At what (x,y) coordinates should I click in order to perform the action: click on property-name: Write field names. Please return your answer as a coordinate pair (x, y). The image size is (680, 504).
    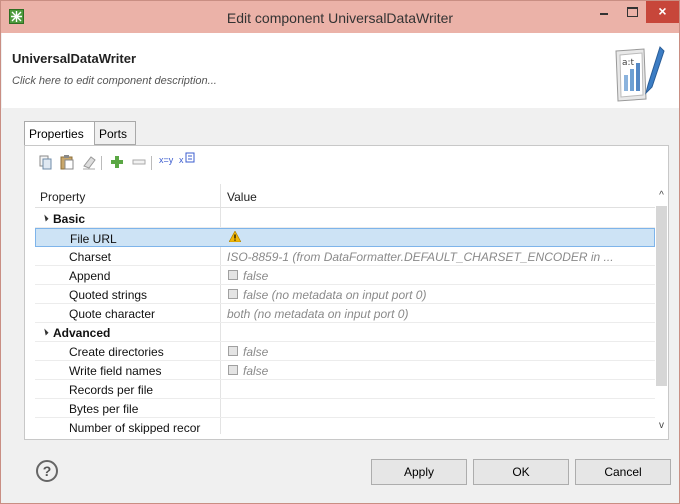
    Looking at the image, I should click on (115, 371).